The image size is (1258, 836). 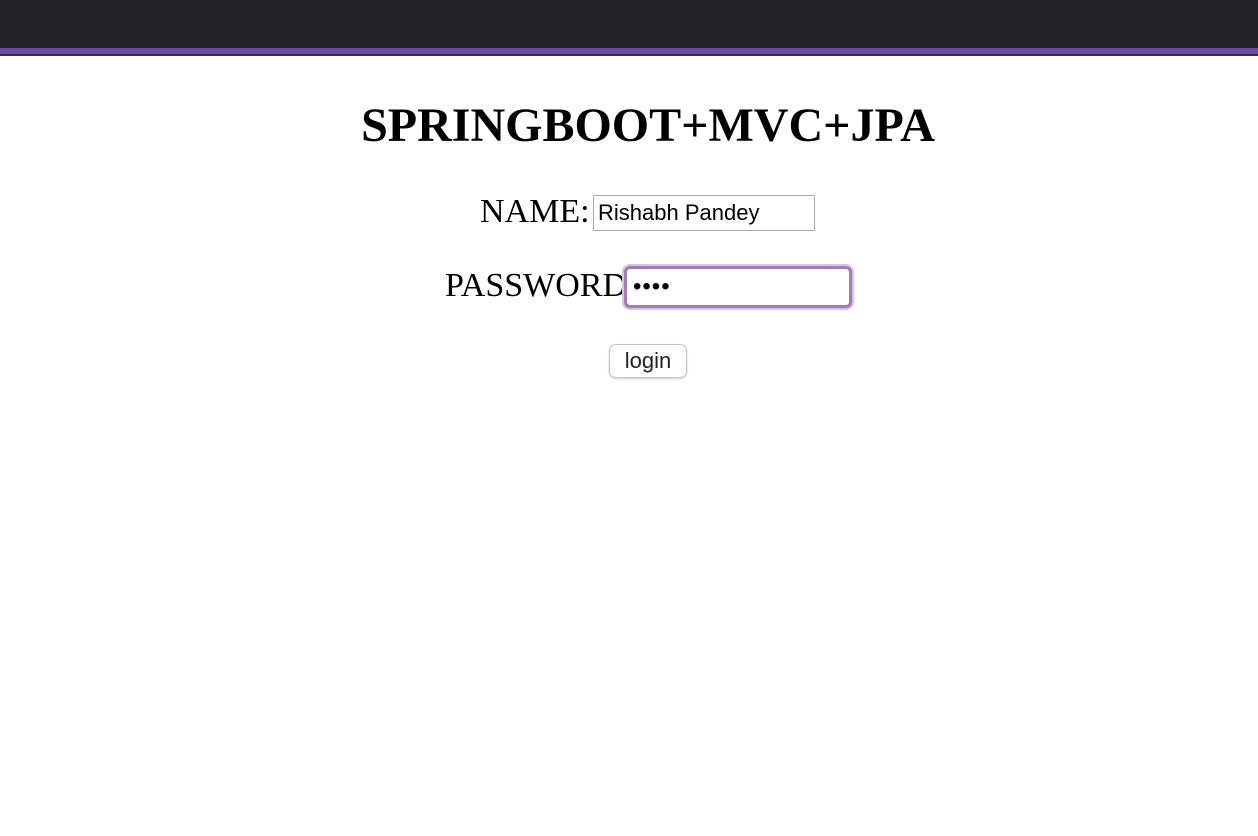 What do you see at coordinates (535, 211) in the screenshot?
I see `name-label: NAME:` at bounding box center [535, 211].